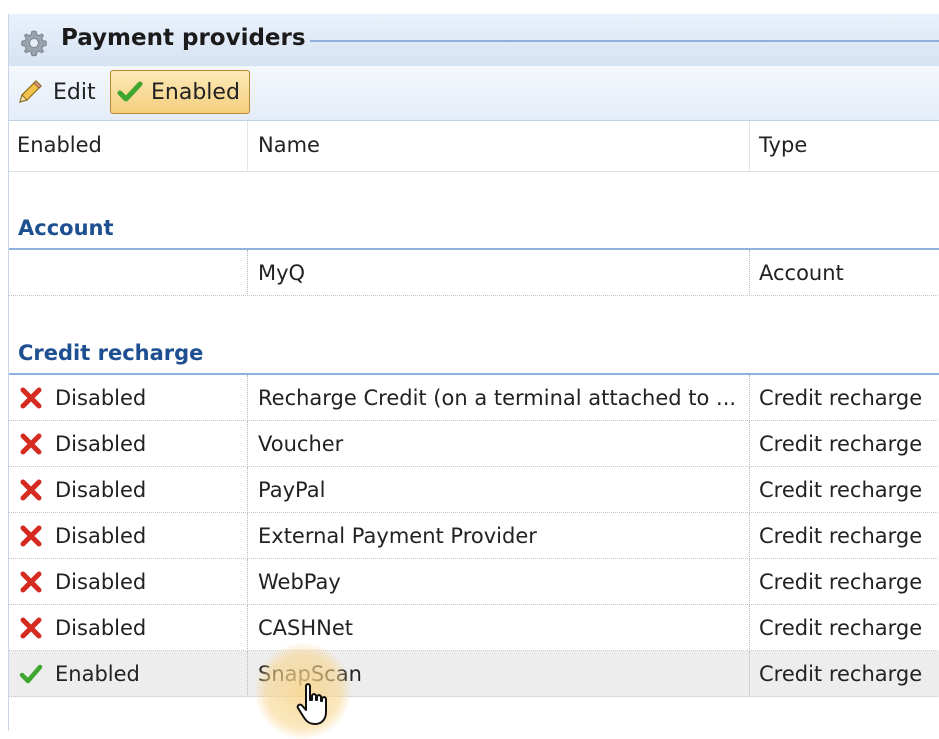 The image size is (939, 739). What do you see at coordinates (111, 353) in the screenshot?
I see `group-label: Credit recharge` at bounding box center [111, 353].